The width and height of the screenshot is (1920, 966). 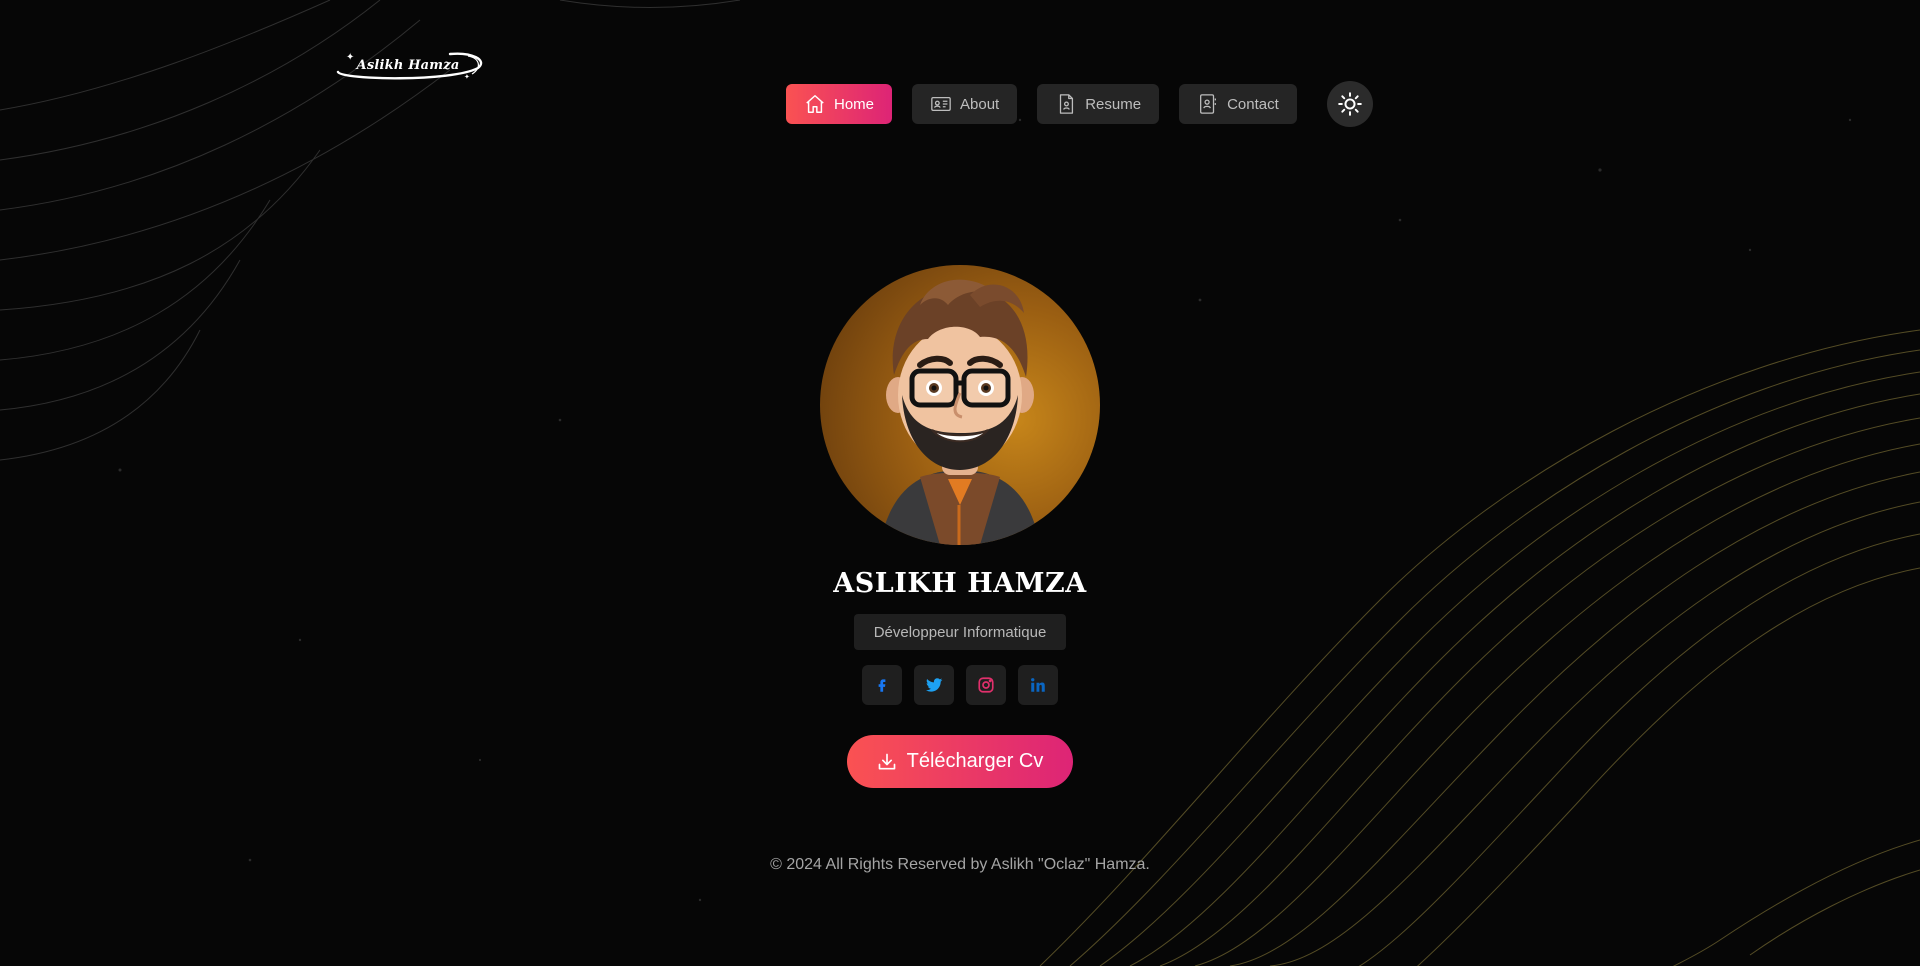 I want to click on theme-toggle-button, so click(x=1350, y=104).